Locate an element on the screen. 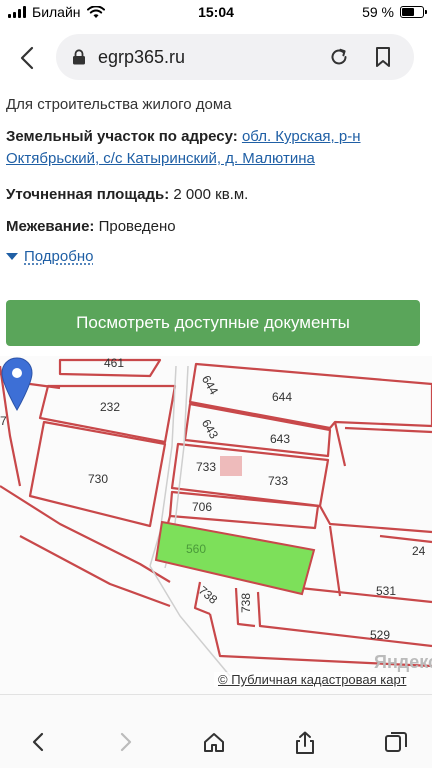 The width and height of the screenshot is (432, 768). browser-toolbar is located at coordinates (216, 731).